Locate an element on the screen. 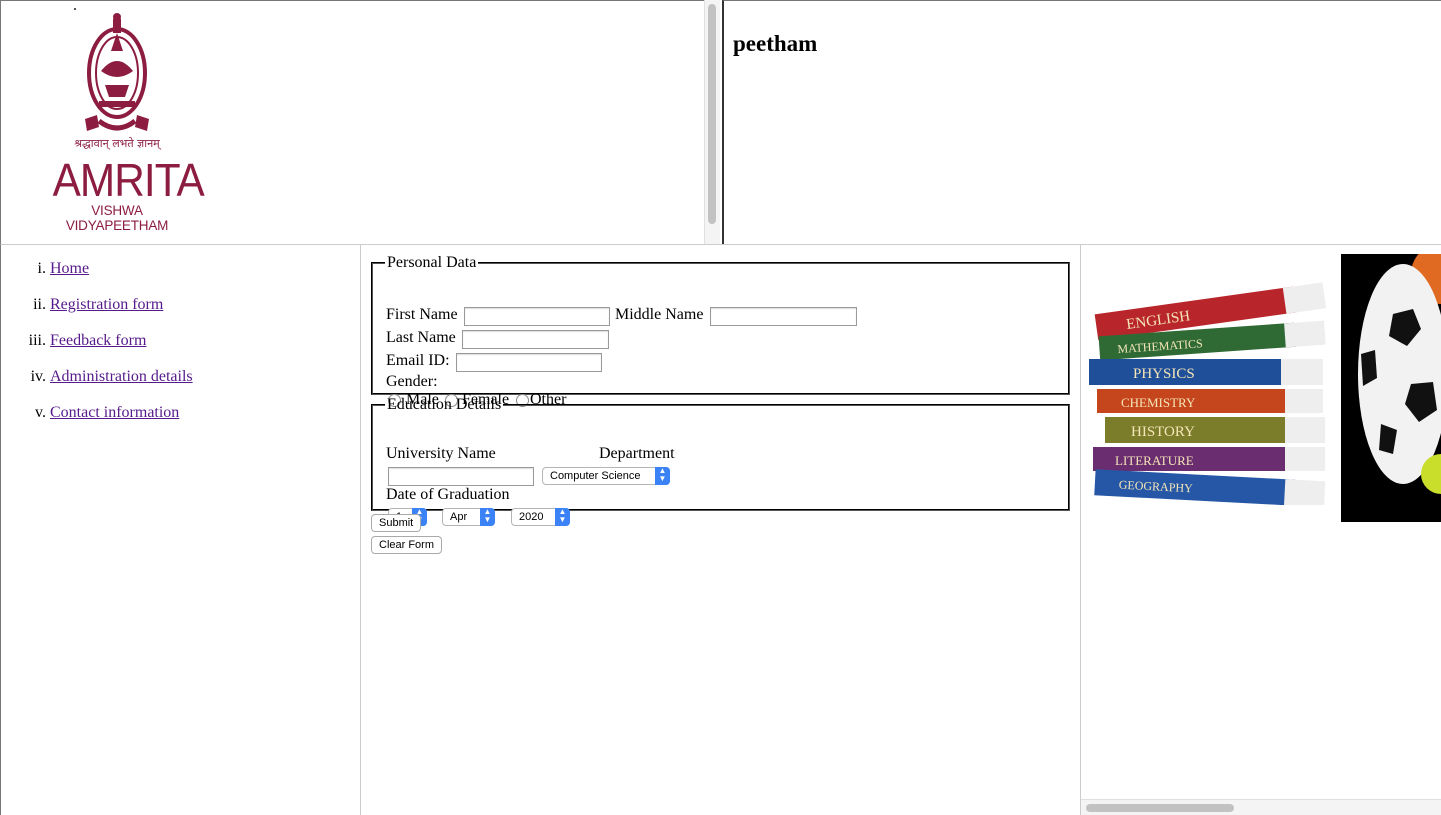 This screenshot has width=1441, height=815. svg-text: CHEMISTRY is located at coordinates (1158, 402).